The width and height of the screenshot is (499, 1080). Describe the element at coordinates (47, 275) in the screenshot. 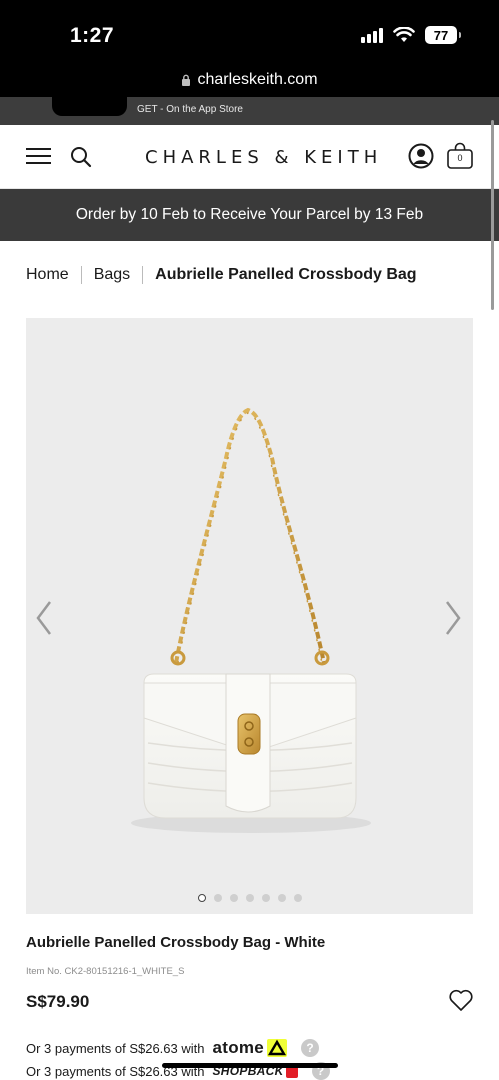

I see `breadcrumb-home: Home` at that location.